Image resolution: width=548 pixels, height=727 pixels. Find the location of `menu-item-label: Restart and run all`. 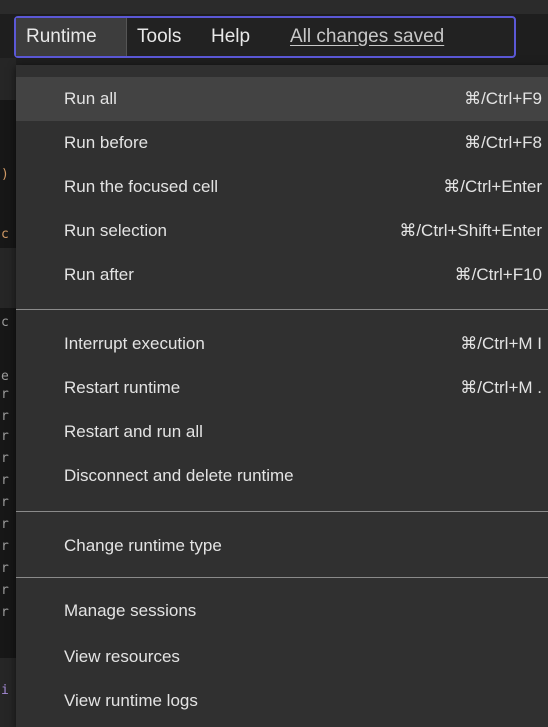

menu-item-label: Restart and run all is located at coordinates (133, 431).